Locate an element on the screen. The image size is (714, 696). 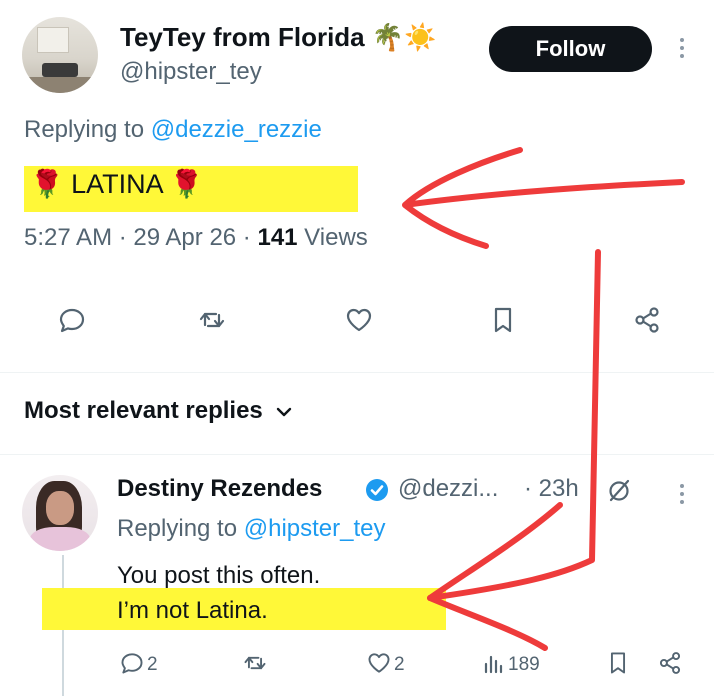
reply-author-avatar is located at coordinates (60, 513).